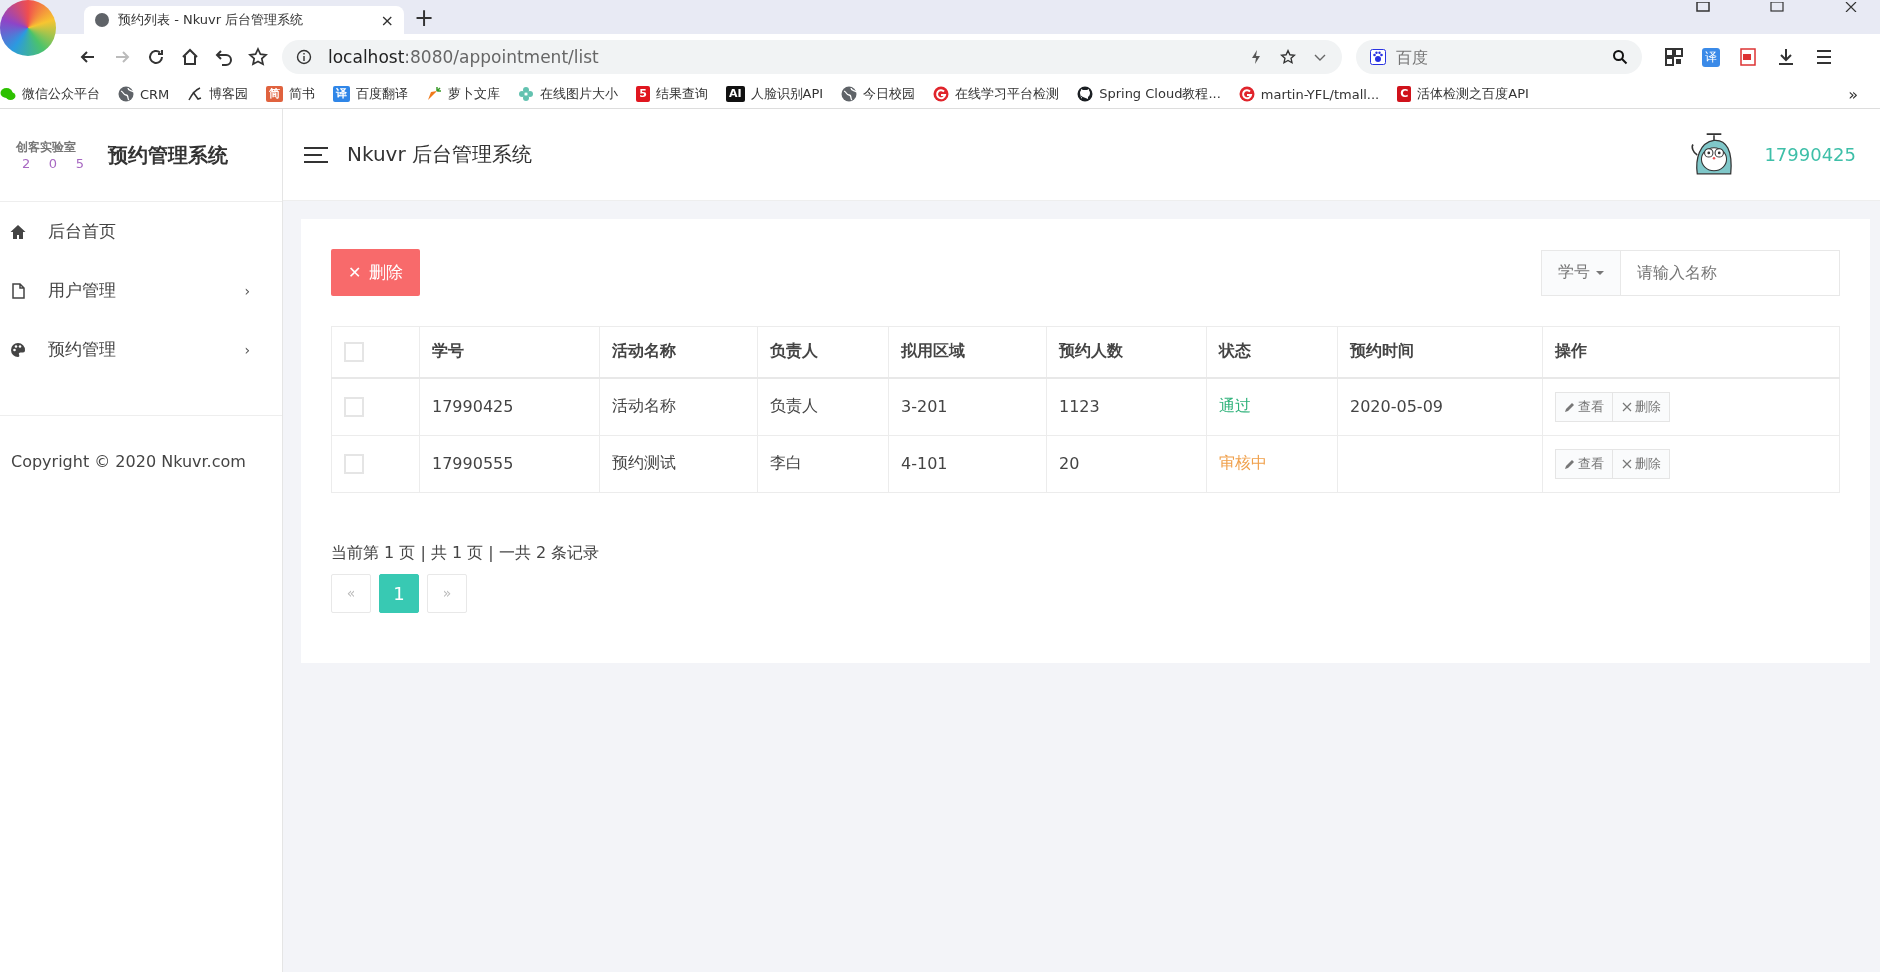 This screenshot has height=972, width=1880. I want to click on window-icon, so click(1703, 7).